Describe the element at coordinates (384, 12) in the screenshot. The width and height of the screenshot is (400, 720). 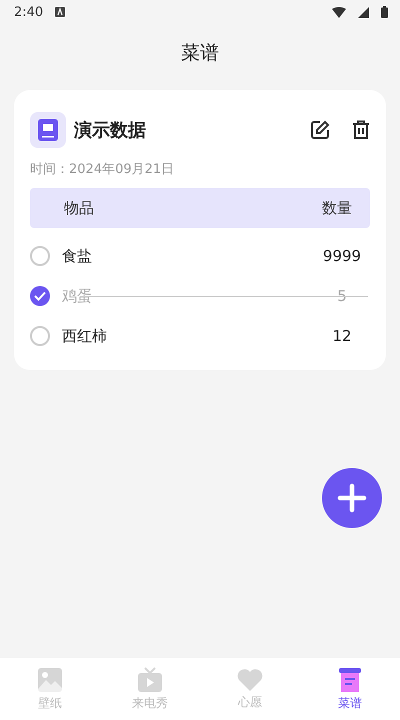
I see `battery-icon` at that location.